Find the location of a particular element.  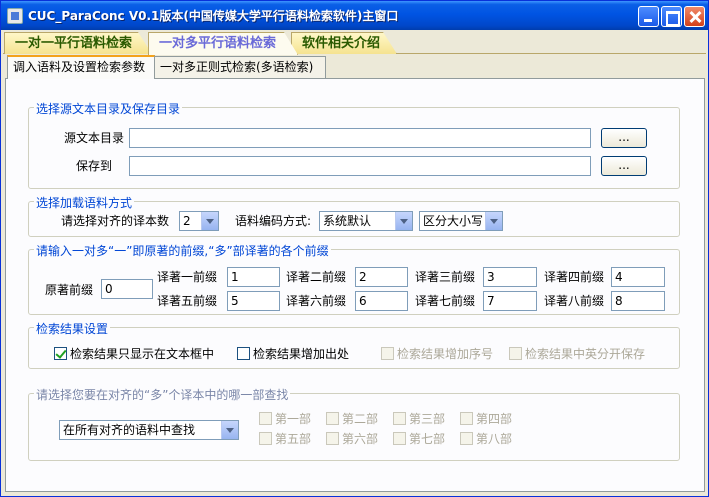

translation-prefix-input: 8 is located at coordinates (638, 301).